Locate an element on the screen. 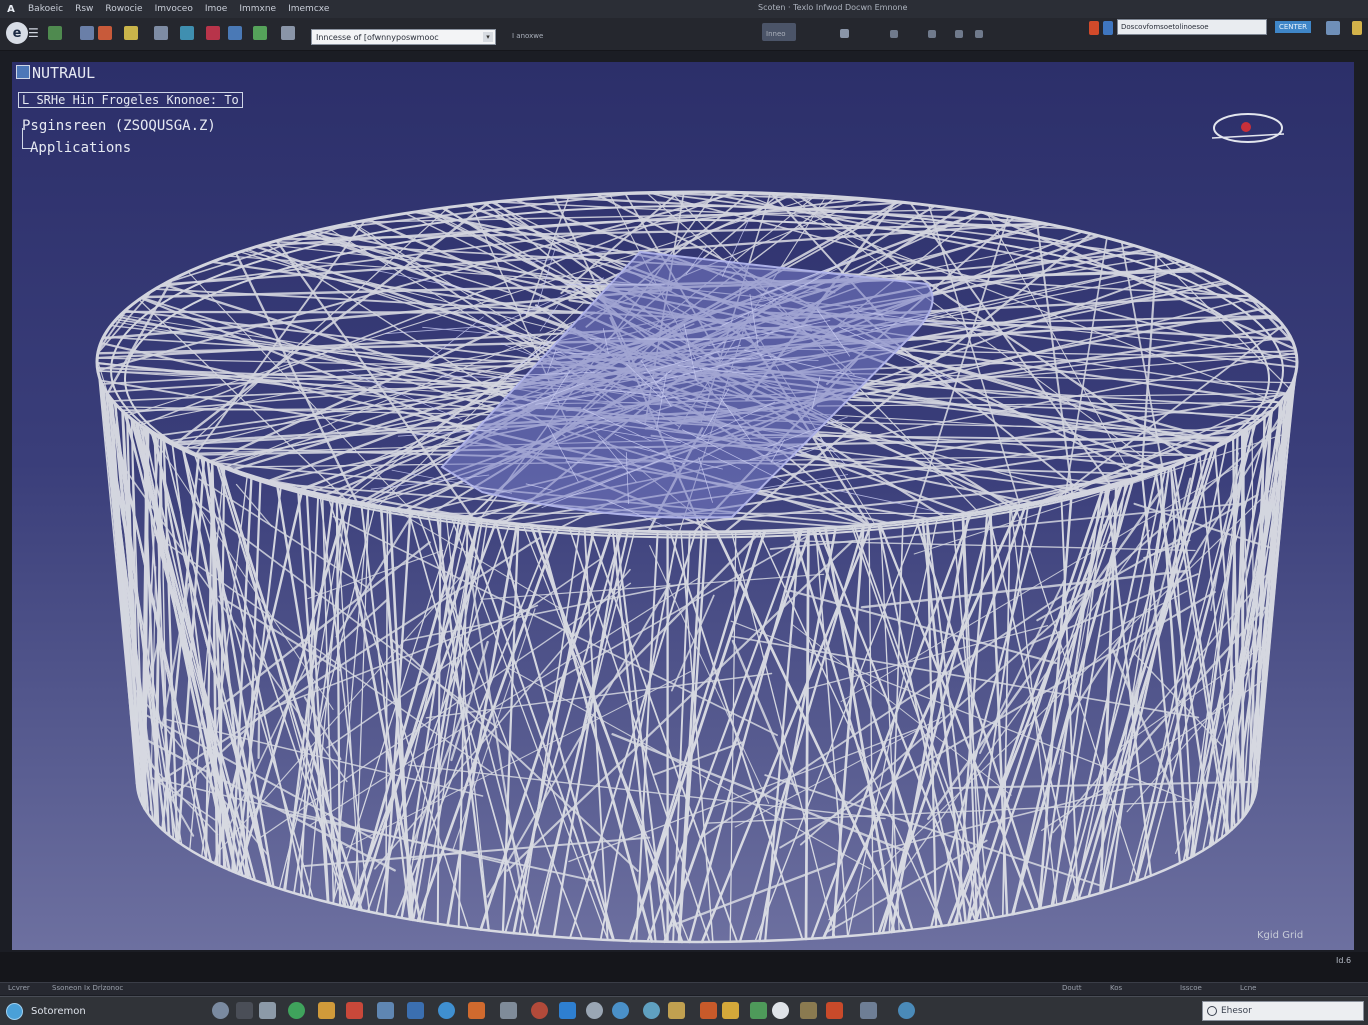 The height and width of the screenshot is (1025, 1368). coordinate-readout: Id.6 is located at coordinates (1343, 960).